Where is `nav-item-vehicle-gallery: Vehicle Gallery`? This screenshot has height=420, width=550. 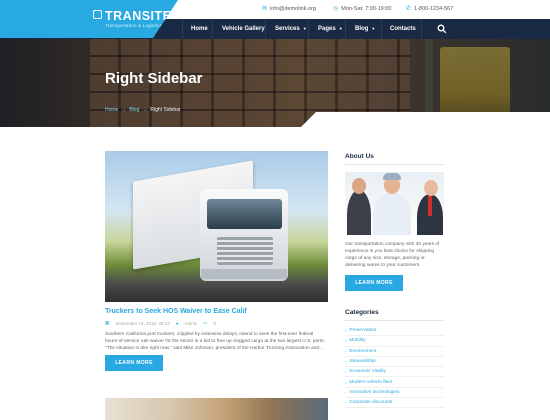 nav-item-vehicle-gallery: Vehicle Gallery is located at coordinates (243, 29).